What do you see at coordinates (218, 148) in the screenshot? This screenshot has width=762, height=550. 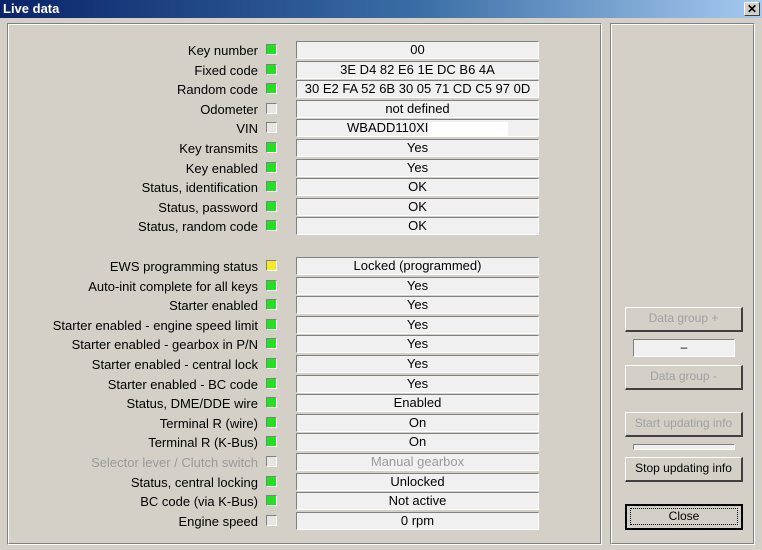 I see `row-label: Key transmits` at bounding box center [218, 148].